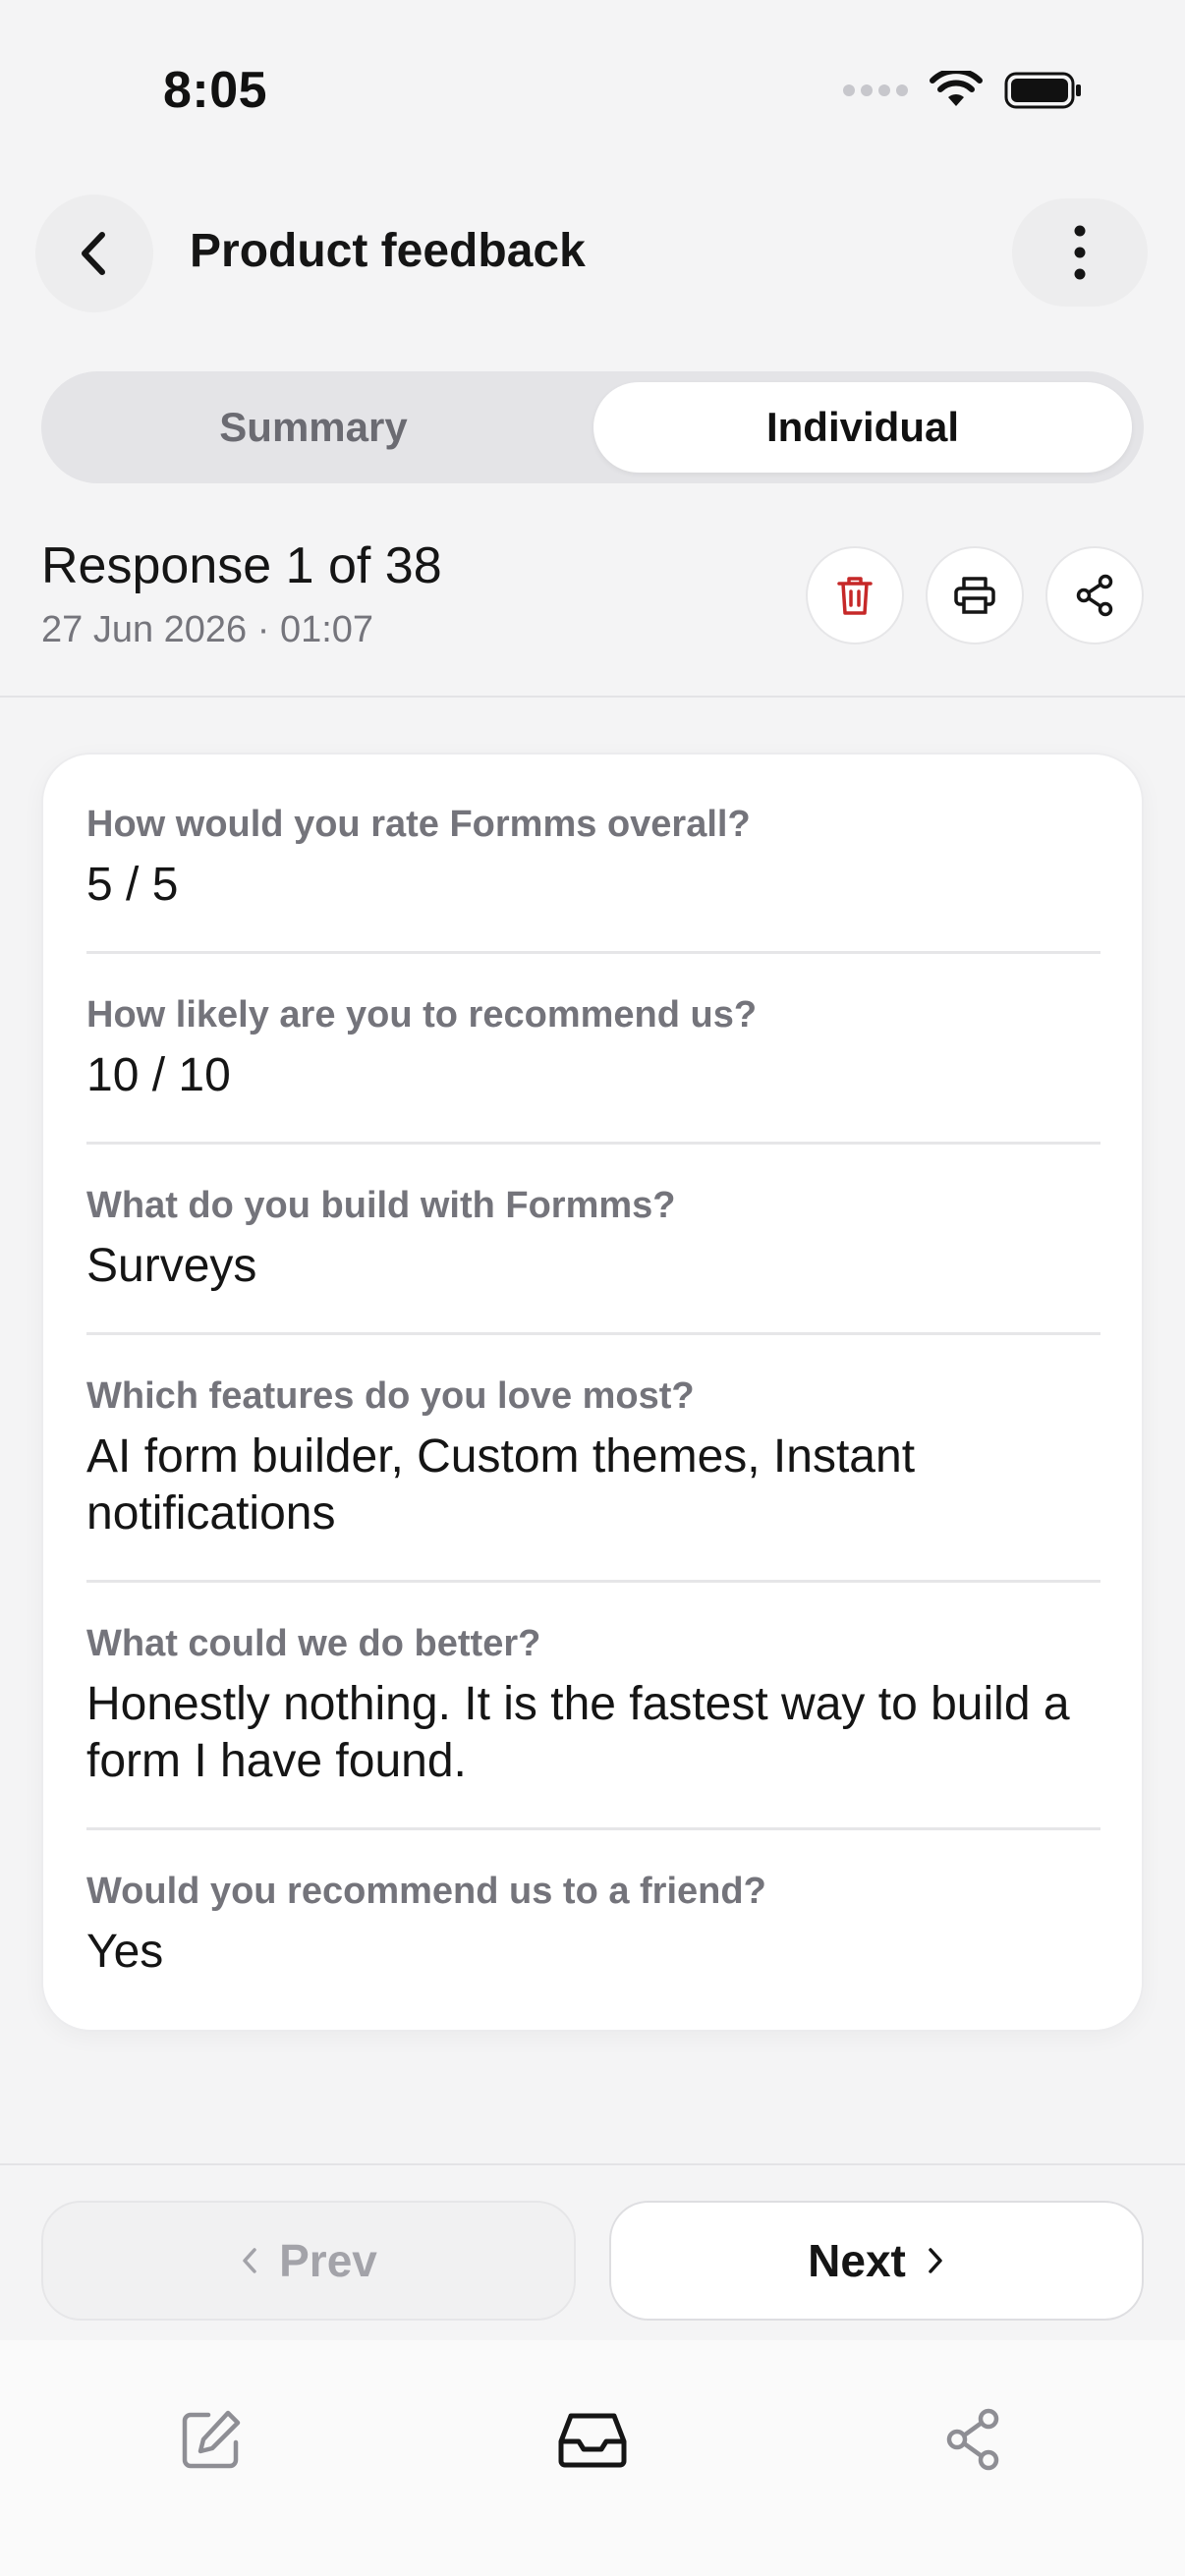 This screenshot has height=2576, width=1185. What do you see at coordinates (388, 251) in the screenshot?
I see `page-title: Product feedback` at bounding box center [388, 251].